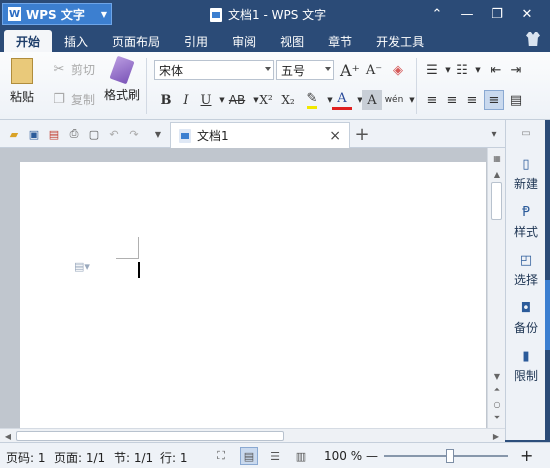 The height and width of the screenshot is (468, 550). Describe the element at coordinates (497, 14) in the screenshot. I see `restore-button: ❐` at that location.